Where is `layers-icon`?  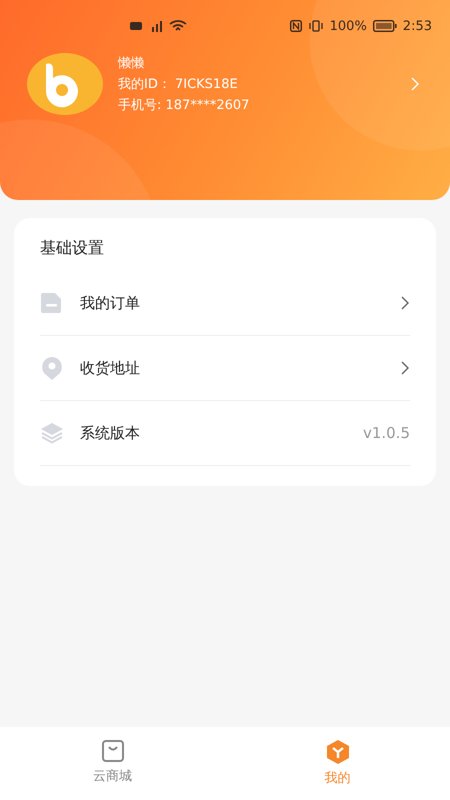 layers-icon is located at coordinates (52, 433).